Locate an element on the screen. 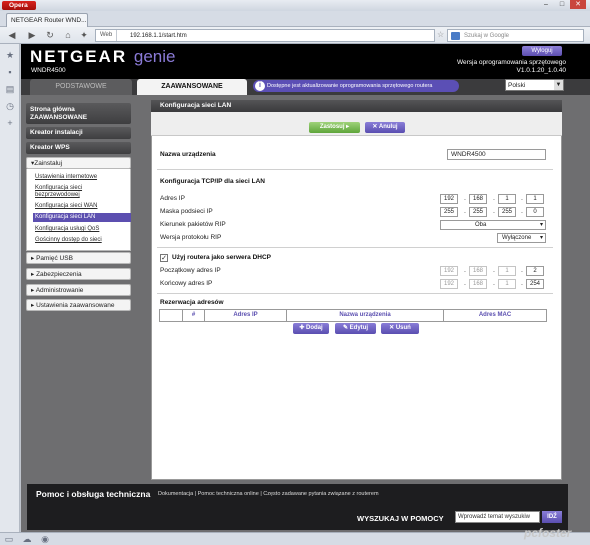 This screenshot has height=545, width=590. help-footer-title: Pomoc i obsługa techniczna is located at coordinates (93, 494).